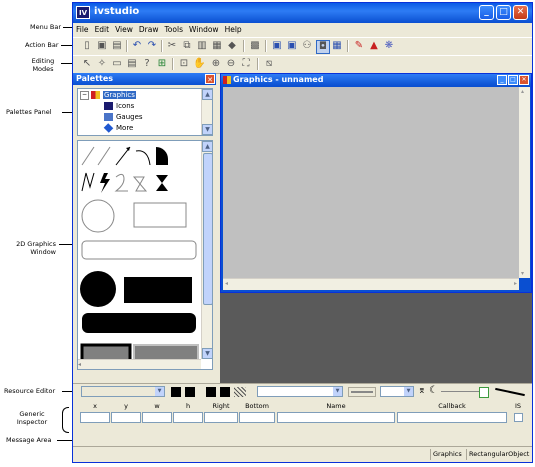  I want to click on diamond-icon, so click(108, 128).